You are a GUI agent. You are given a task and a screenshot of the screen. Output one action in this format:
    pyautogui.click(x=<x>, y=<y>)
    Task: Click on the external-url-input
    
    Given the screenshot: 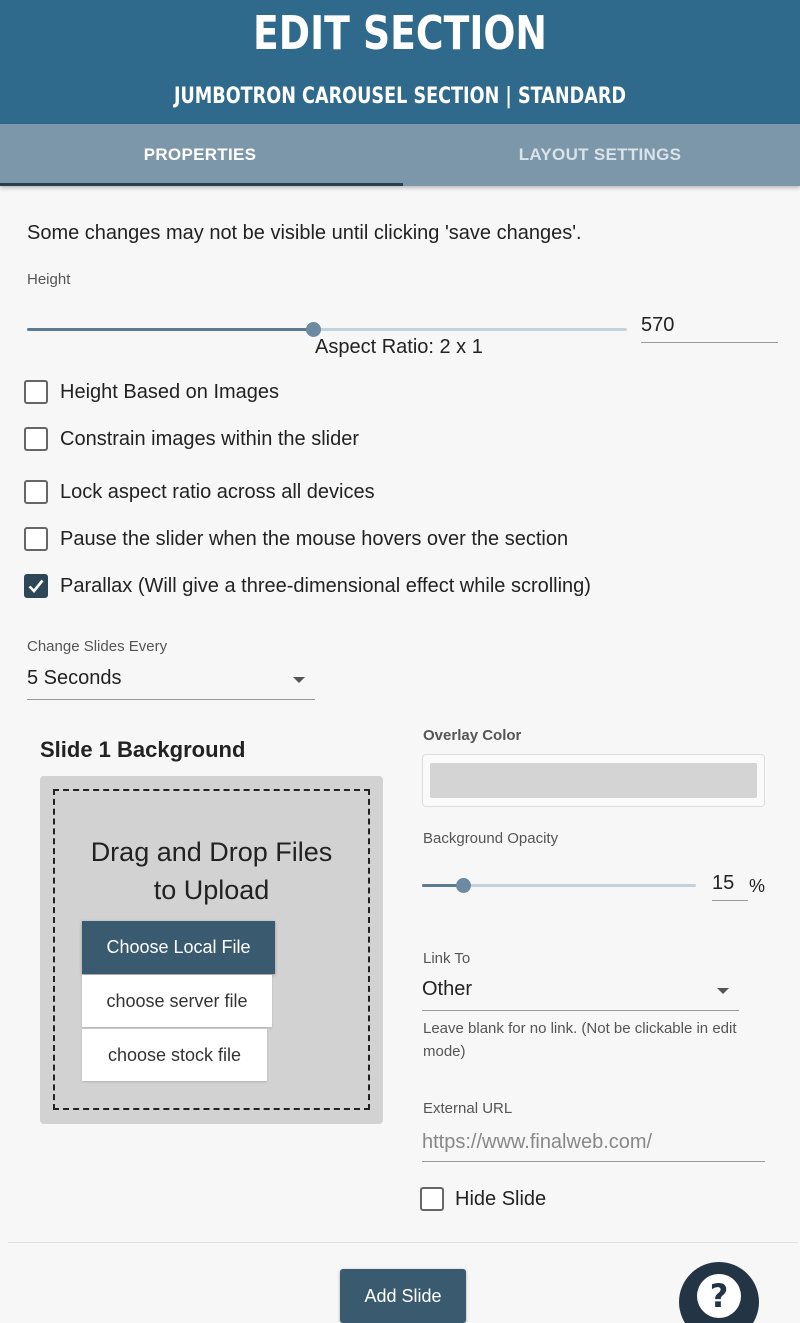 What is the action you would take?
    pyautogui.click(x=593, y=1143)
    